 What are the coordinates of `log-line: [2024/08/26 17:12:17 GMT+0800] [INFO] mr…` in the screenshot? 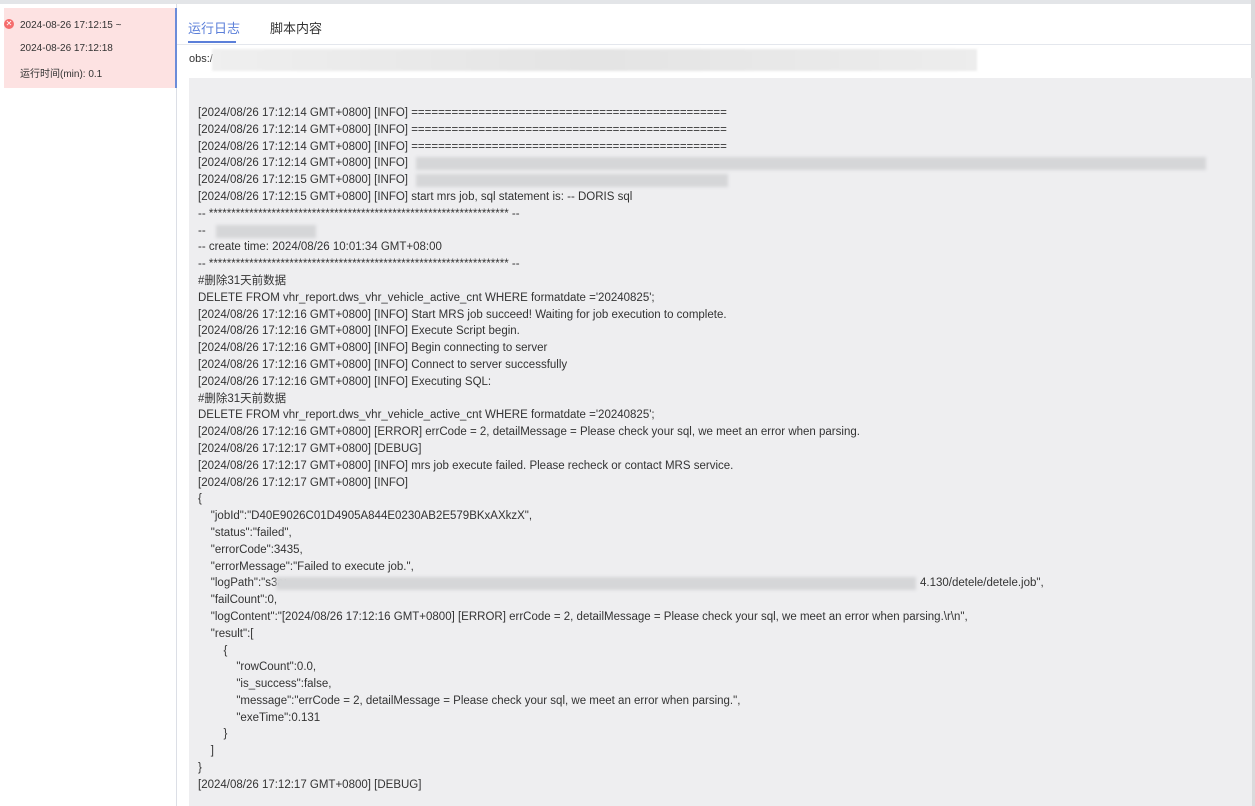 It's located at (466, 465).